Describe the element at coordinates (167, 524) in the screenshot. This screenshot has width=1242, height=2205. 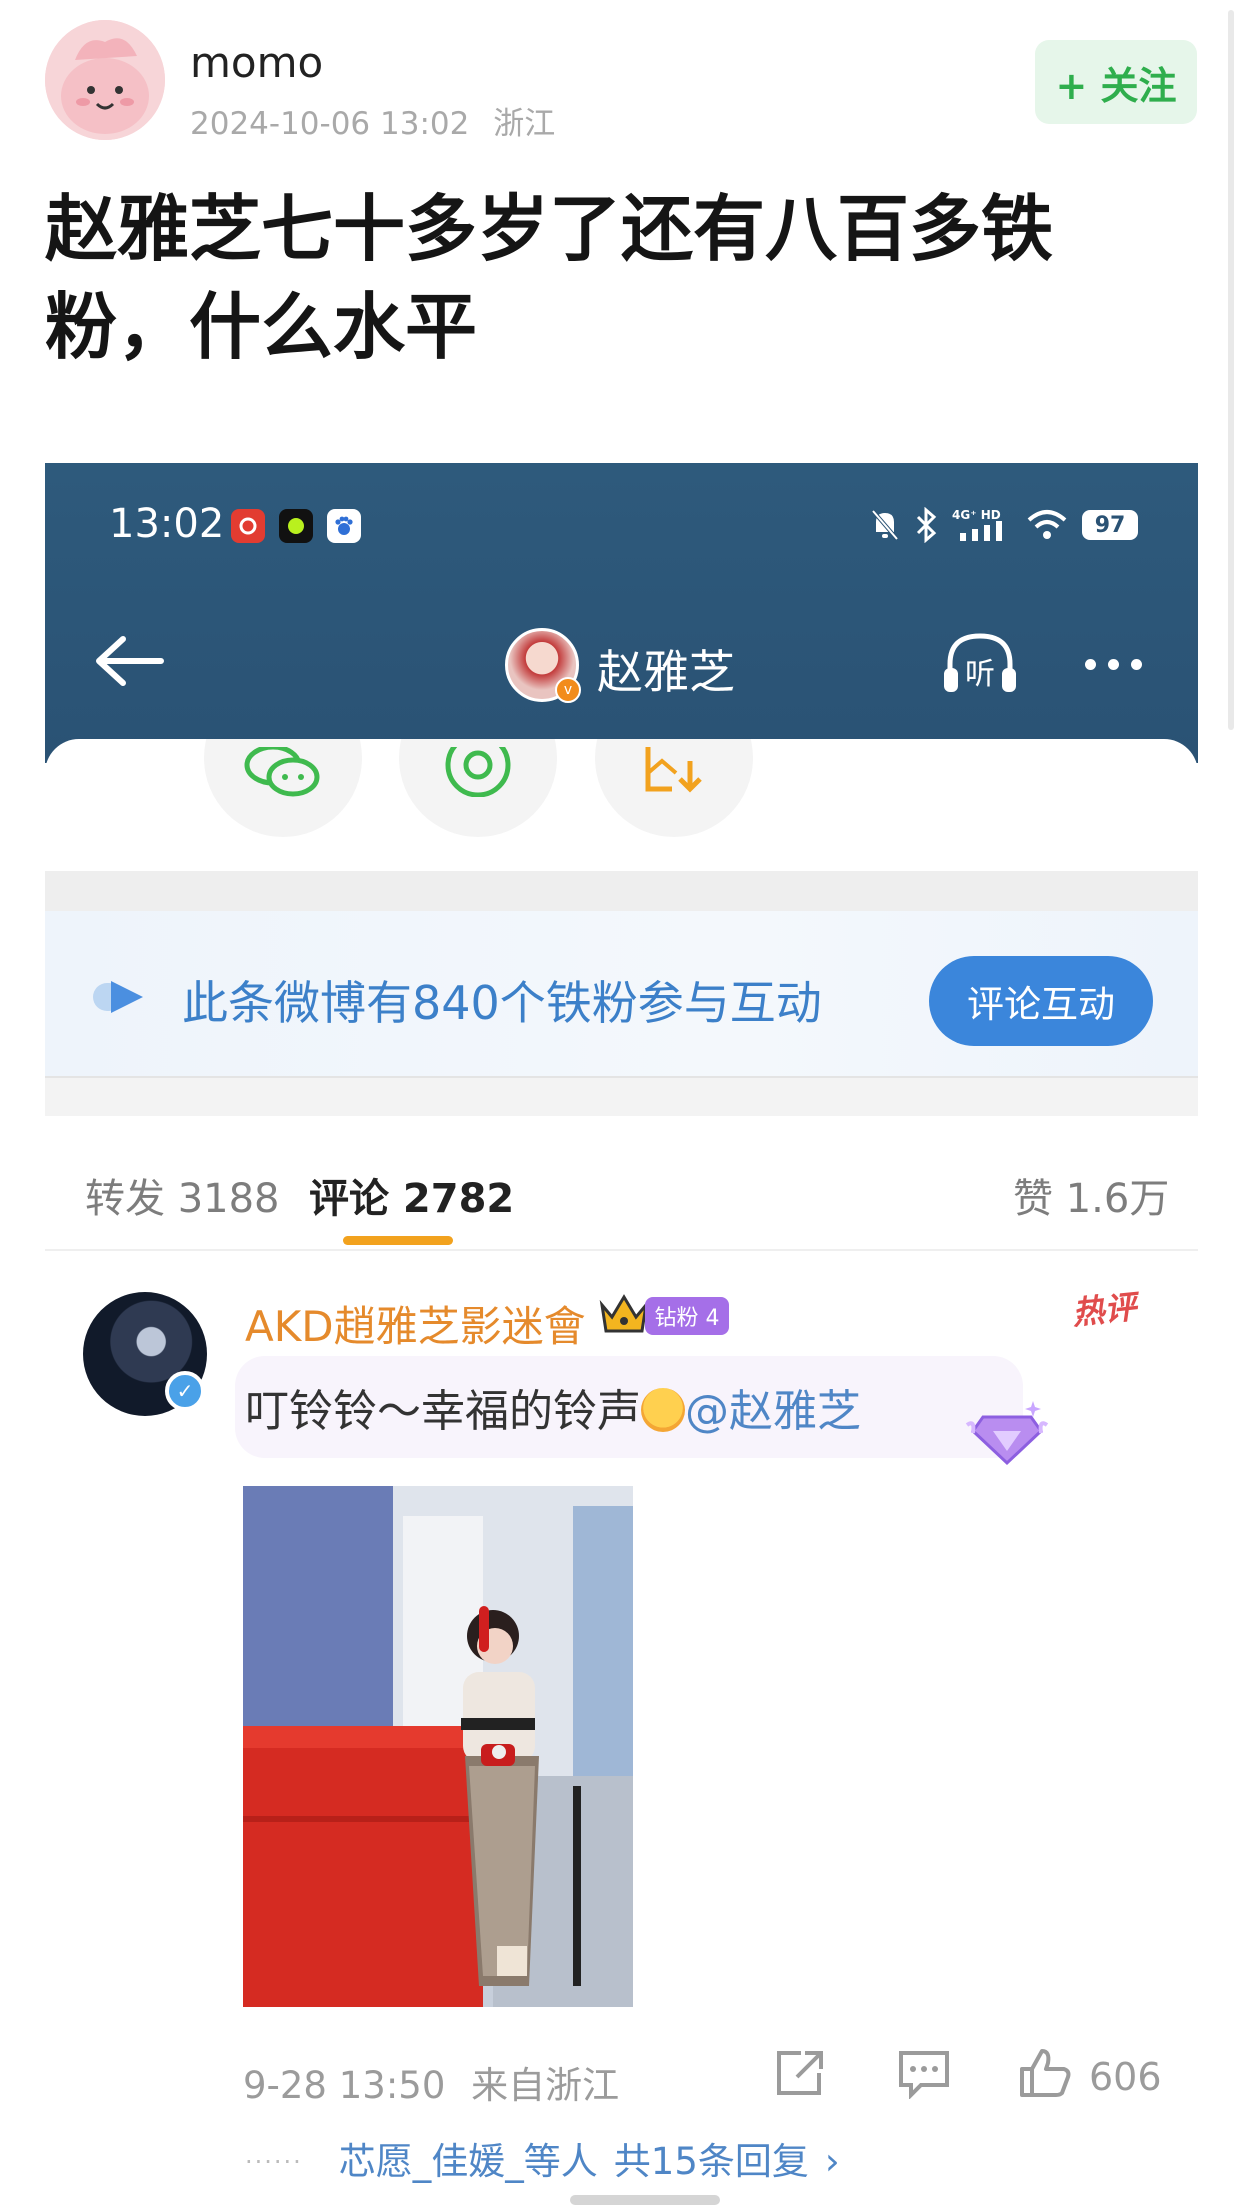
I see `status-time: 13:02` at that location.